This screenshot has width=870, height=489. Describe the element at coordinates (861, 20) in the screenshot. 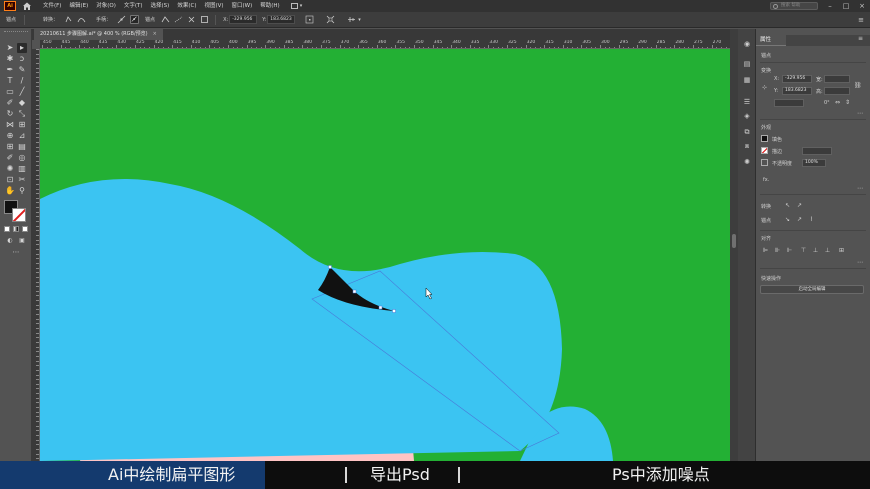

I see `control-bar-menu-icon: ≡` at that location.